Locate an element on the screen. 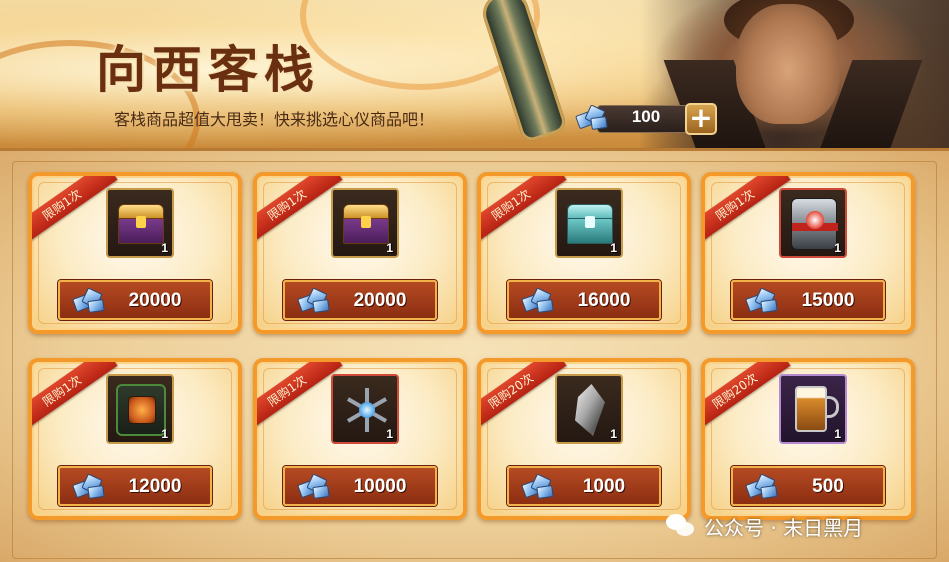 The image size is (949, 562). item-price: 16000 is located at coordinates (604, 300).